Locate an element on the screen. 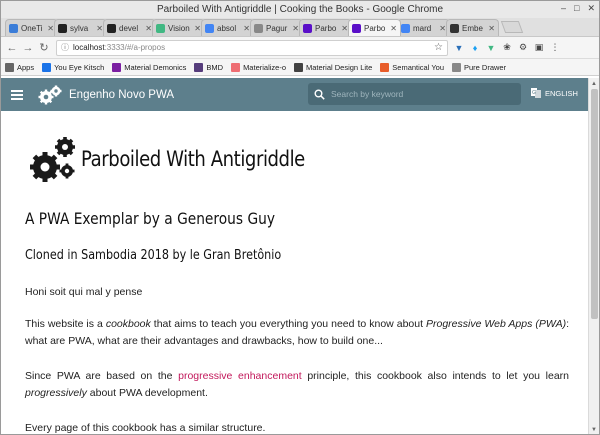  reload-icon: ↻ is located at coordinates (44, 48).